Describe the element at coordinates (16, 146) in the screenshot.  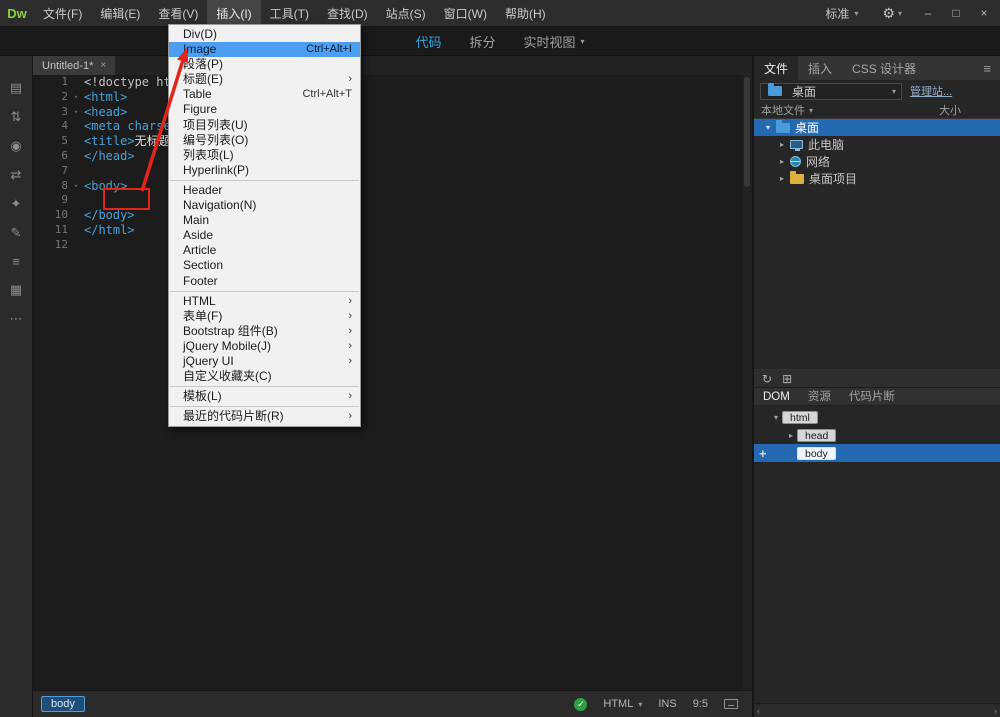
I see `live-view-icon: ◉` at that location.